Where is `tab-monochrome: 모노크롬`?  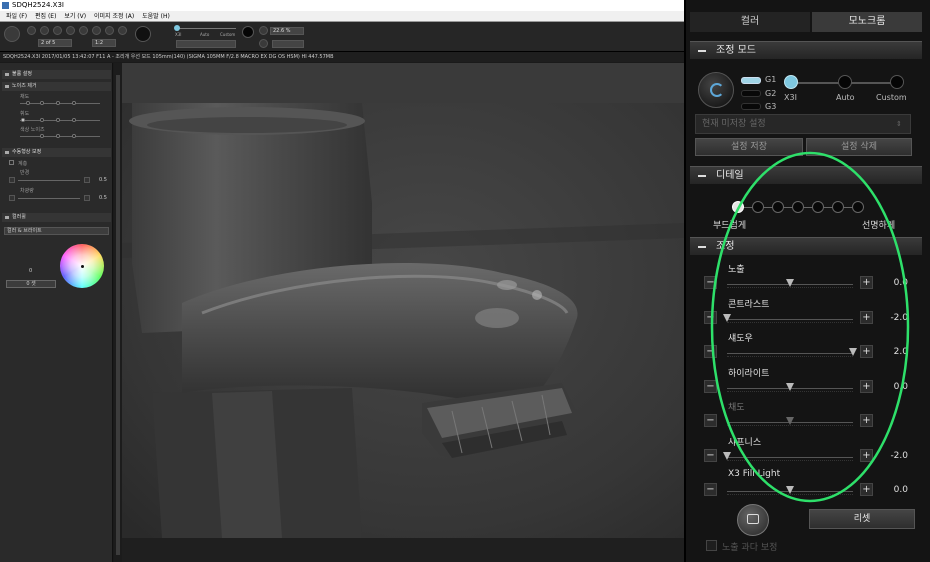 tab-monochrome: 모노크롬 is located at coordinates (867, 22).